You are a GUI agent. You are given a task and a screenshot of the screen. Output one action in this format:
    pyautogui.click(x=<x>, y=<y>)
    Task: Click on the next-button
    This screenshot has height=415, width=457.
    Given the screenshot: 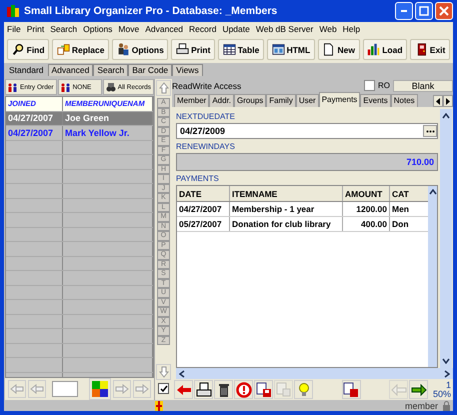 What is the action you would take?
    pyautogui.click(x=418, y=389)
    